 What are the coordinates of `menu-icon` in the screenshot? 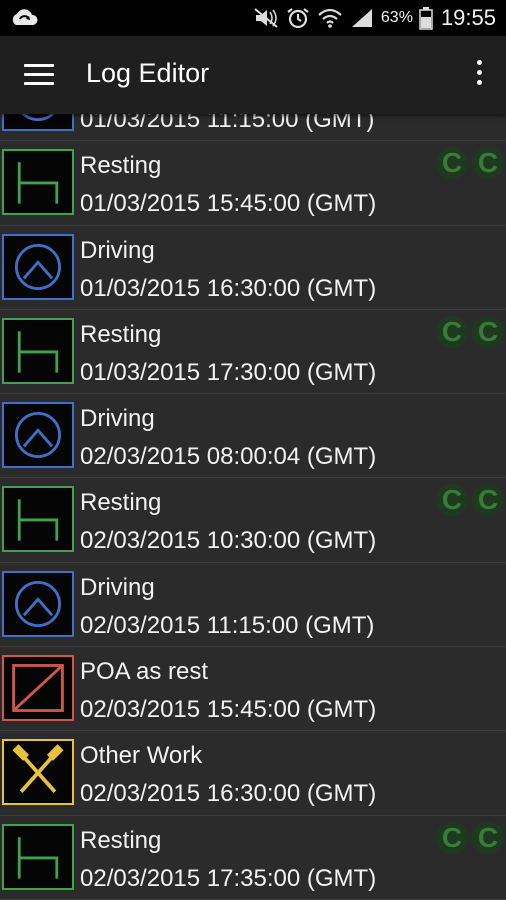 It's located at (39, 75).